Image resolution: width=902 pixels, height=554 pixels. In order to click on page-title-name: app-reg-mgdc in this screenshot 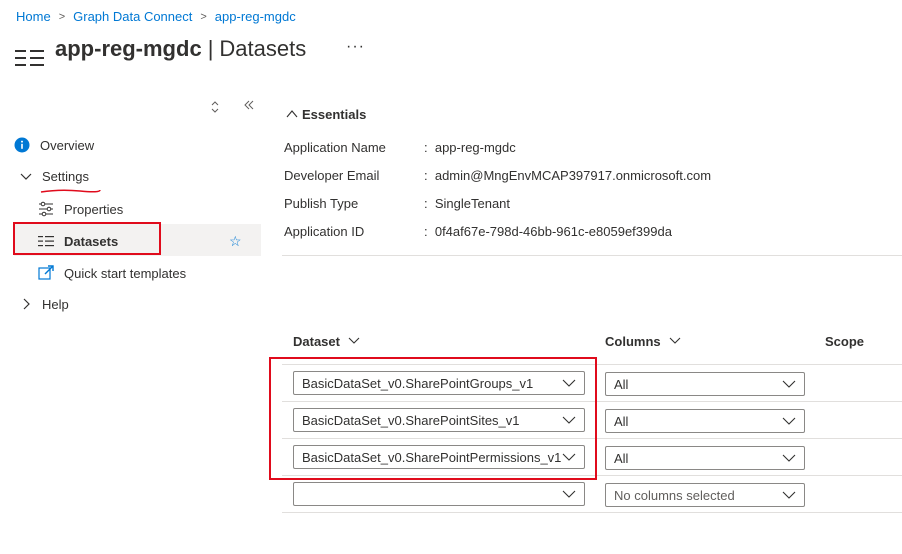, I will do `click(128, 48)`.